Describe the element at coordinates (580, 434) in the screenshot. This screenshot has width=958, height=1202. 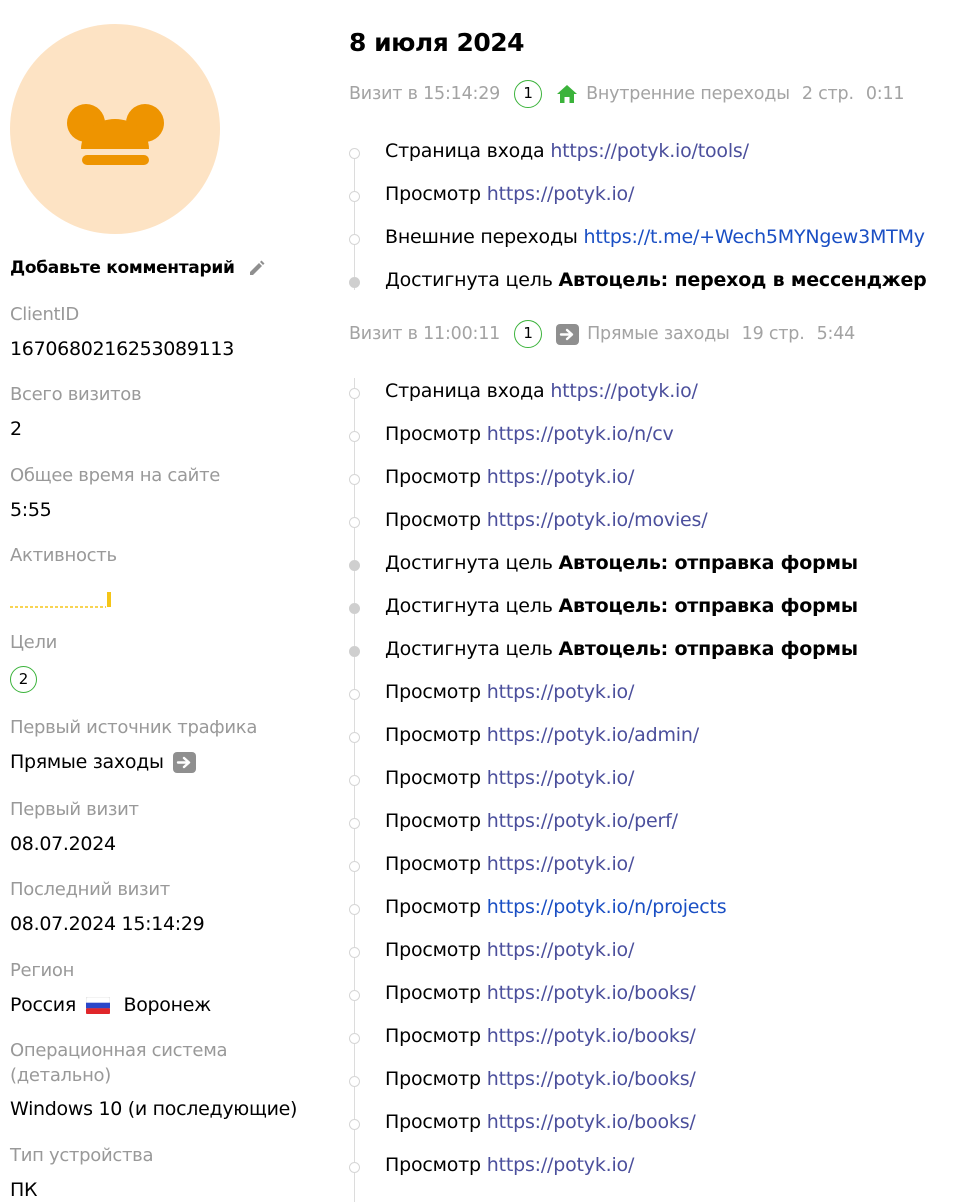
I see `event-url-link: https://potyk.io/n/cv` at that location.